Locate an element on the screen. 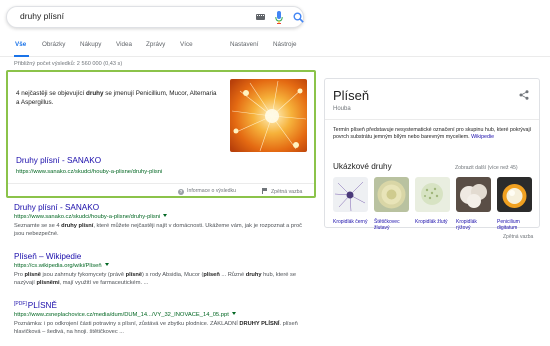 This screenshot has width=550, height=346. kp-feedback-link: Zpětná vazba is located at coordinates (518, 237).